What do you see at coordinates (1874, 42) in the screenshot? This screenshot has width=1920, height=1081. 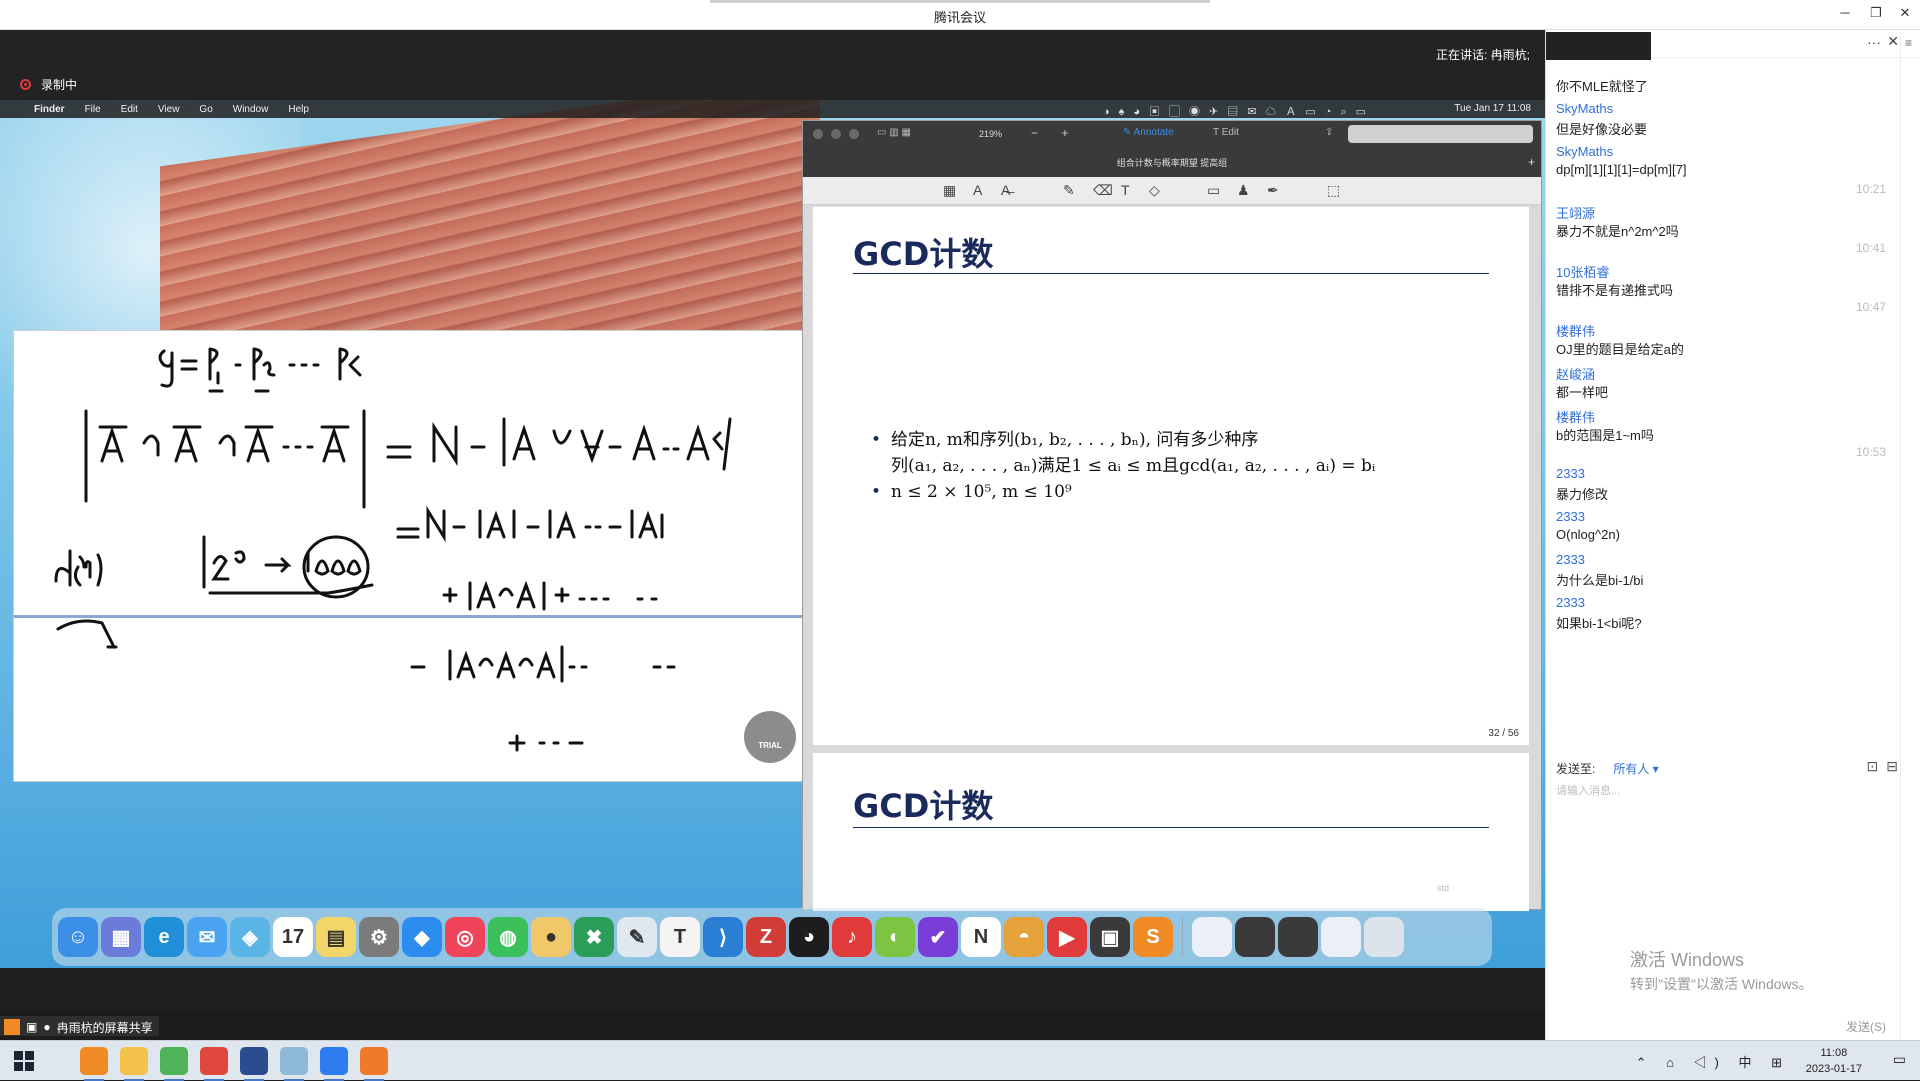 I see `more-icon: ···` at bounding box center [1874, 42].